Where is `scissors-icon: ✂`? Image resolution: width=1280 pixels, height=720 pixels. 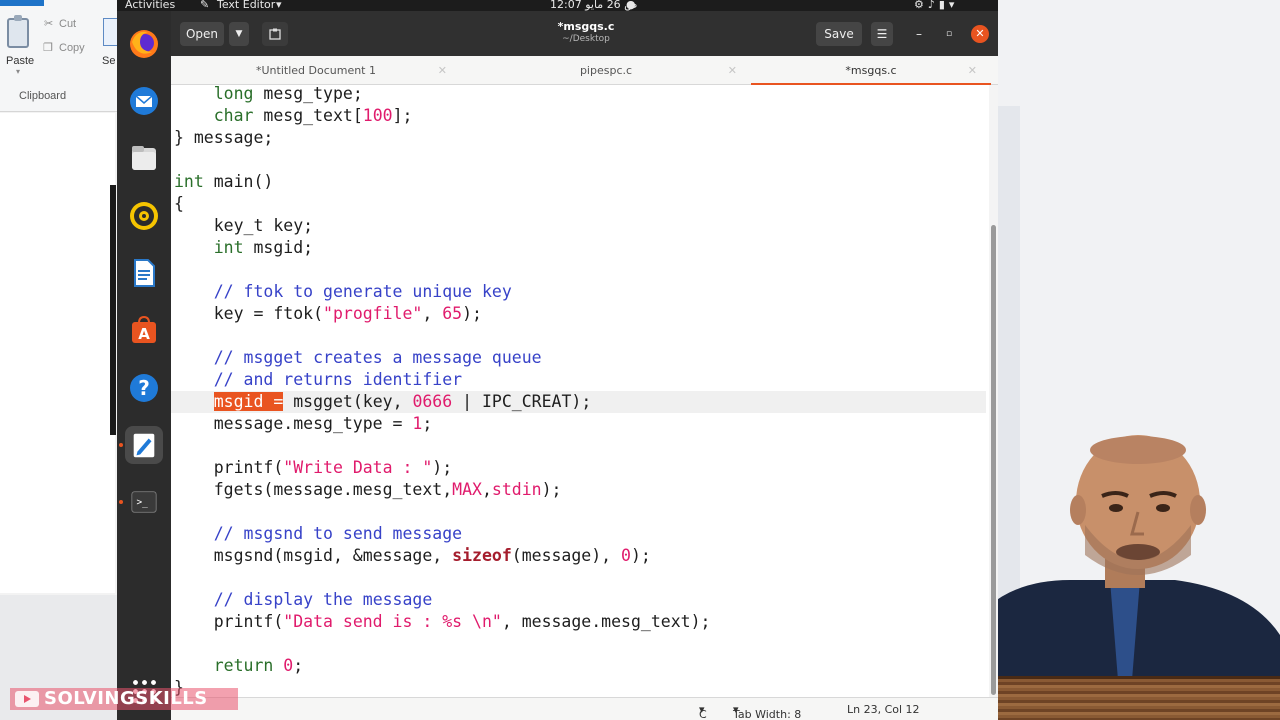
scissors-icon: ✂ is located at coordinates (49, 24).